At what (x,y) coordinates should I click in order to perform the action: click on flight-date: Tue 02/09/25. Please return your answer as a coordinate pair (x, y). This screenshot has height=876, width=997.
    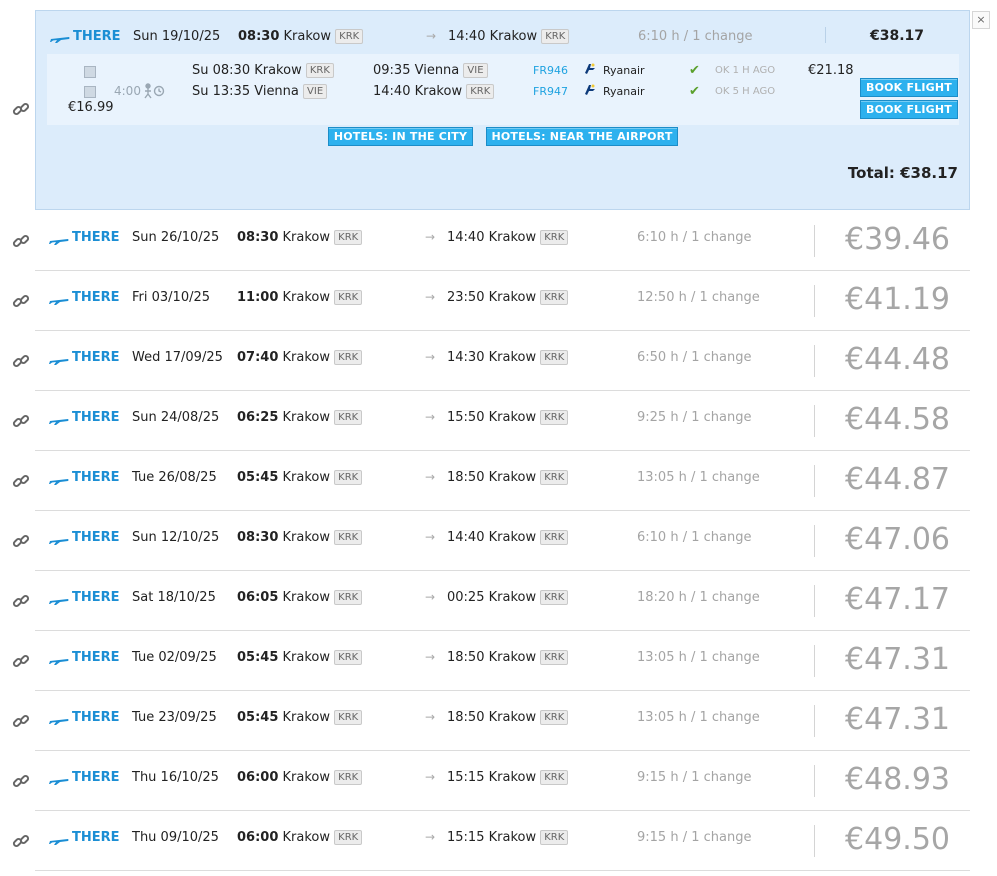
    Looking at the image, I should click on (174, 657).